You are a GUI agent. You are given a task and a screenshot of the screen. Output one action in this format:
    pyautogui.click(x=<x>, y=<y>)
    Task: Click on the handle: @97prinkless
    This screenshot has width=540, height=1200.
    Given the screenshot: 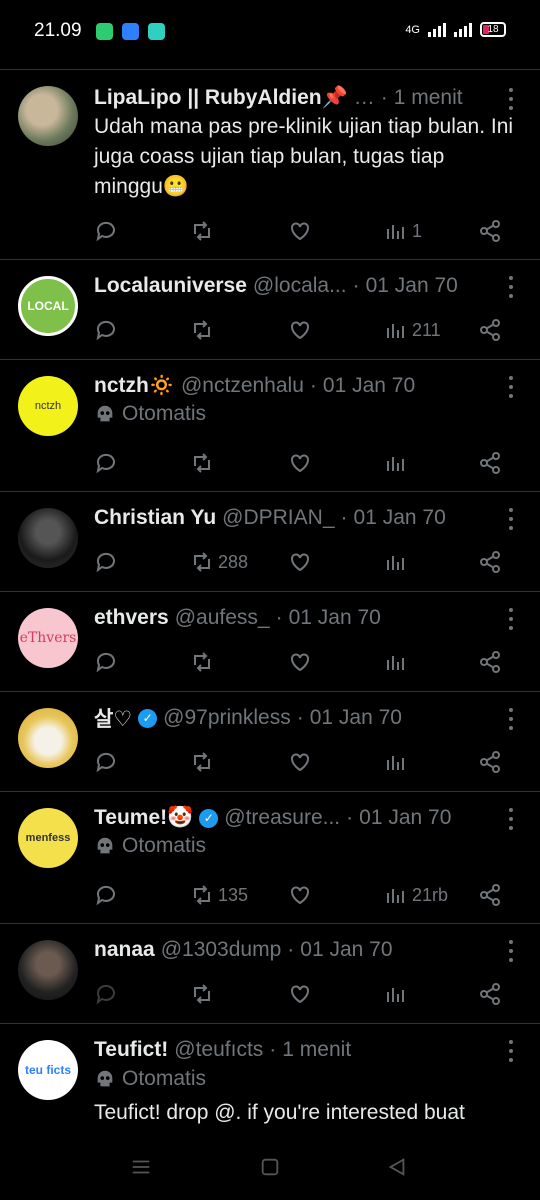 What is the action you would take?
    pyautogui.click(x=227, y=718)
    